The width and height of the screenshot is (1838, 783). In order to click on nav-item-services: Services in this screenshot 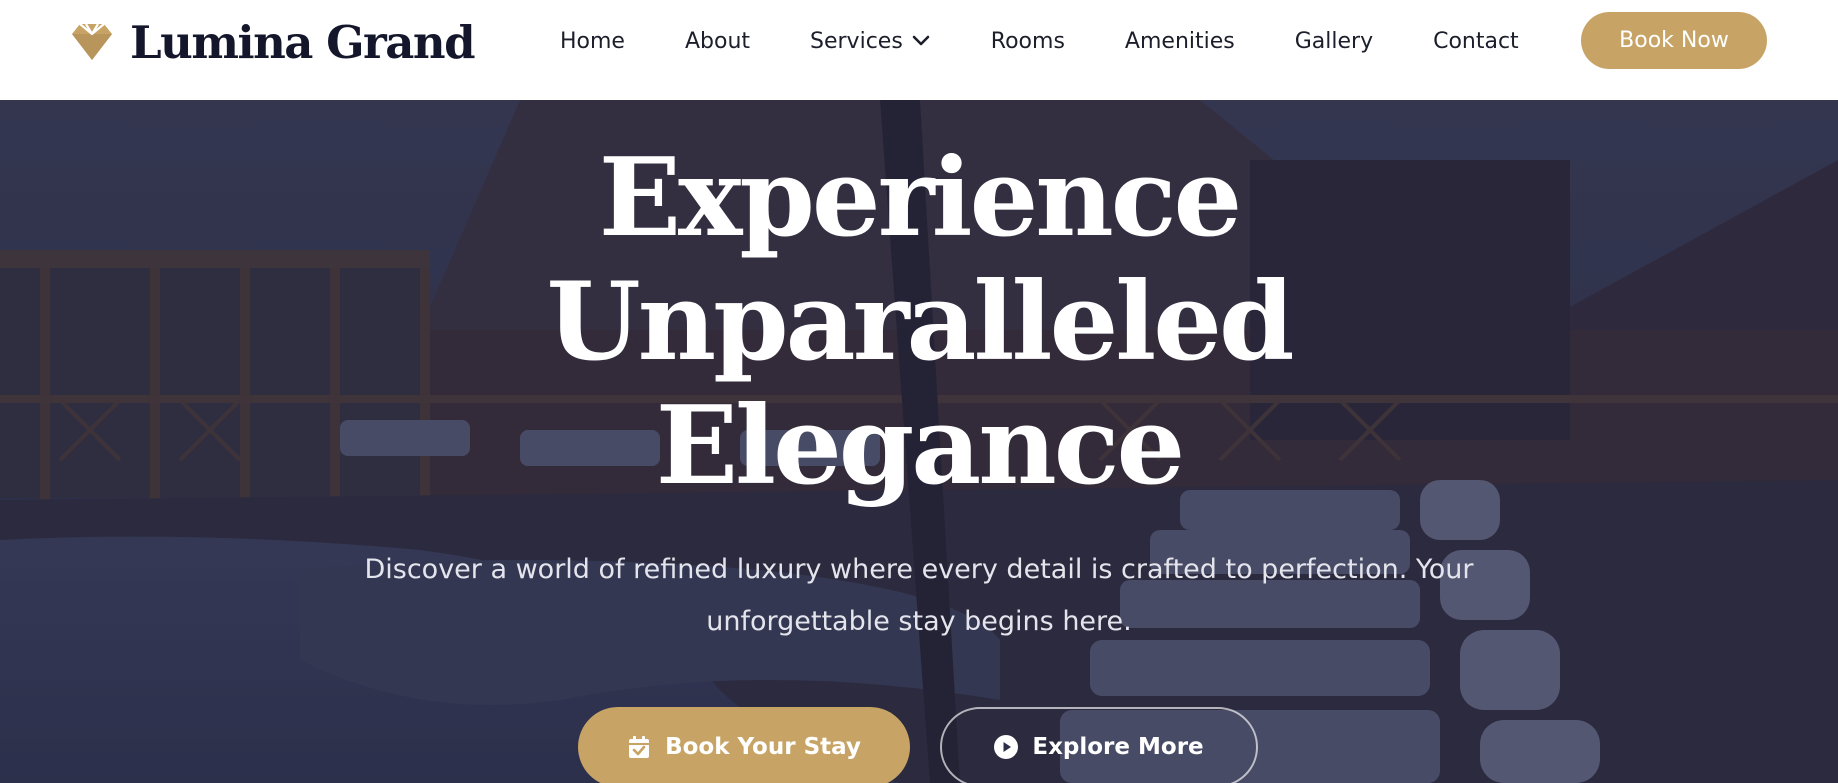, I will do `click(870, 41)`.